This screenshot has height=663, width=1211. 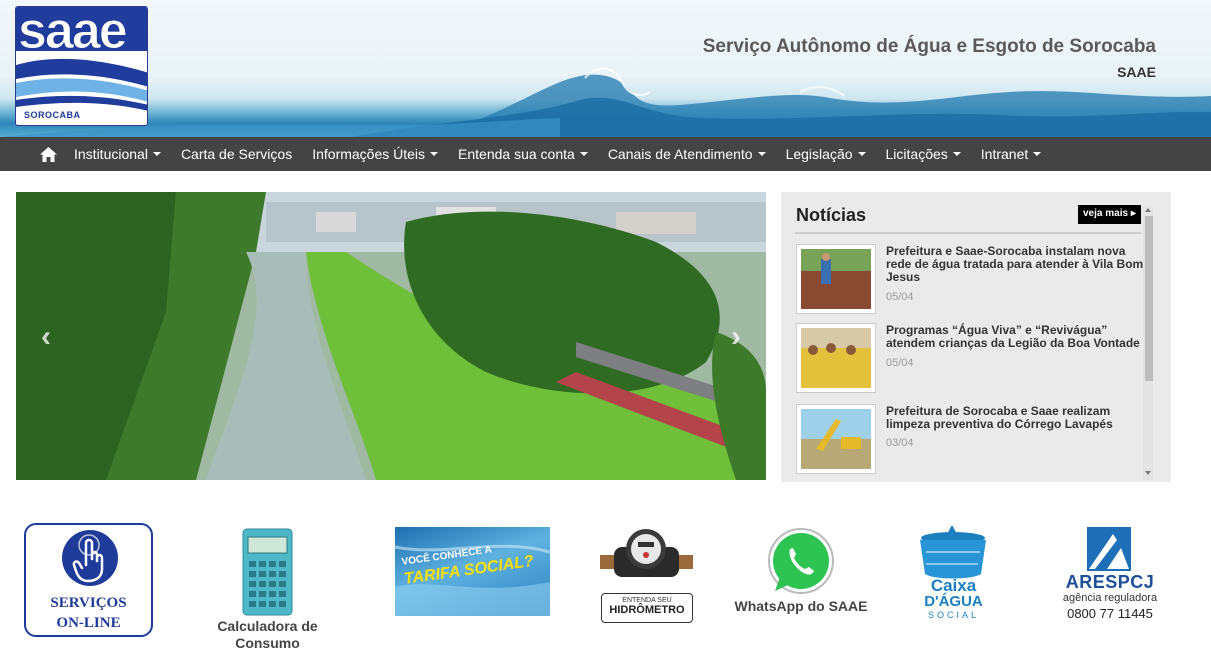 What do you see at coordinates (1110, 613) in the screenshot?
I see `arespcj-phone: 0800 77 11445` at bounding box center [1110, 613].